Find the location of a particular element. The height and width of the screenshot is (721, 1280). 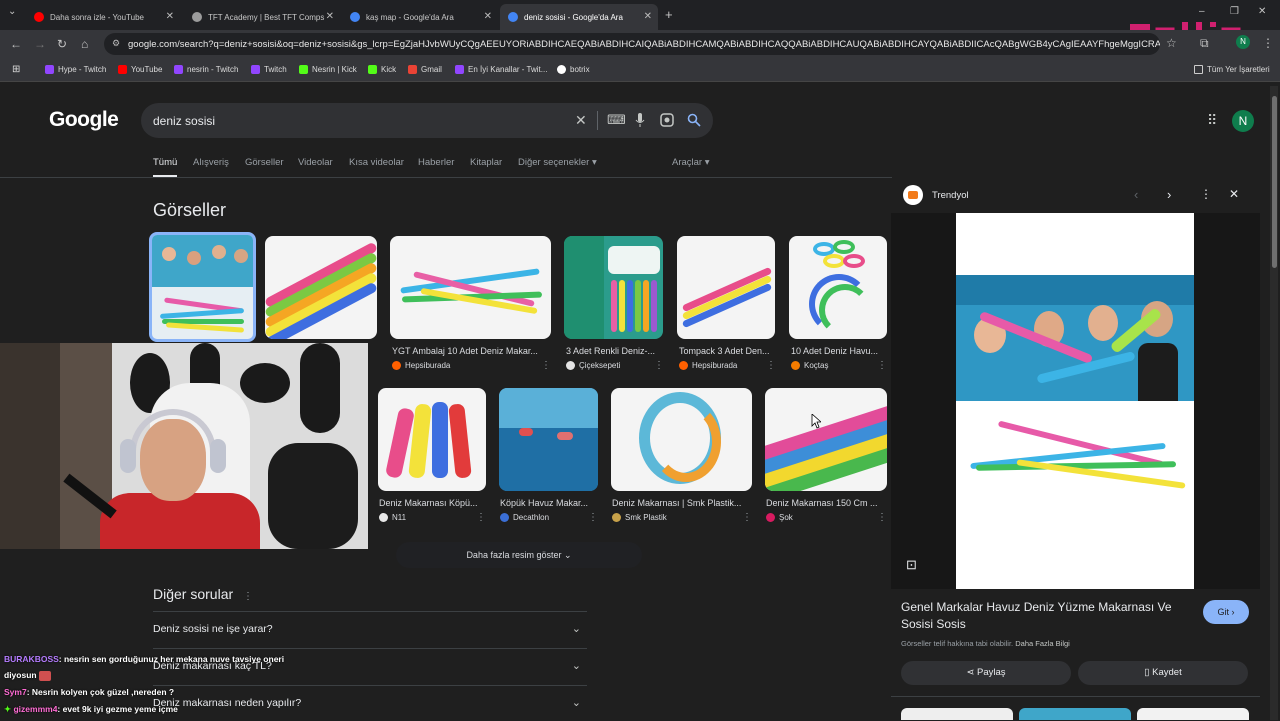

bookmark-nesrin-kick: Nesrin | Kick is located at coordinates (328, 69).